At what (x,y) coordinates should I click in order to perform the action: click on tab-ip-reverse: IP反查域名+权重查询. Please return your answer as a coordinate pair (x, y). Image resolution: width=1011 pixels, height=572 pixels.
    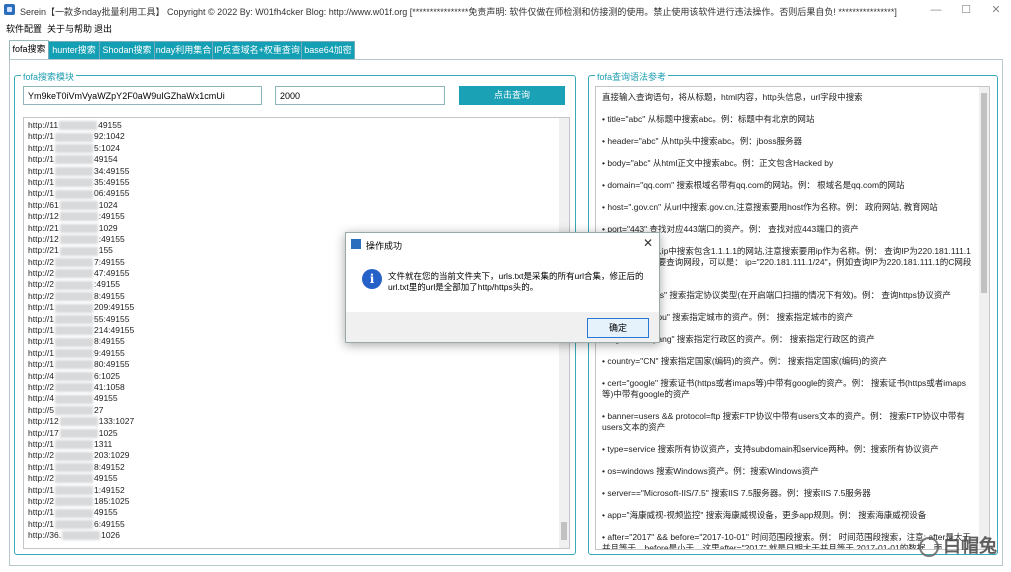
    Looking at the image, I should click on (257, 50).